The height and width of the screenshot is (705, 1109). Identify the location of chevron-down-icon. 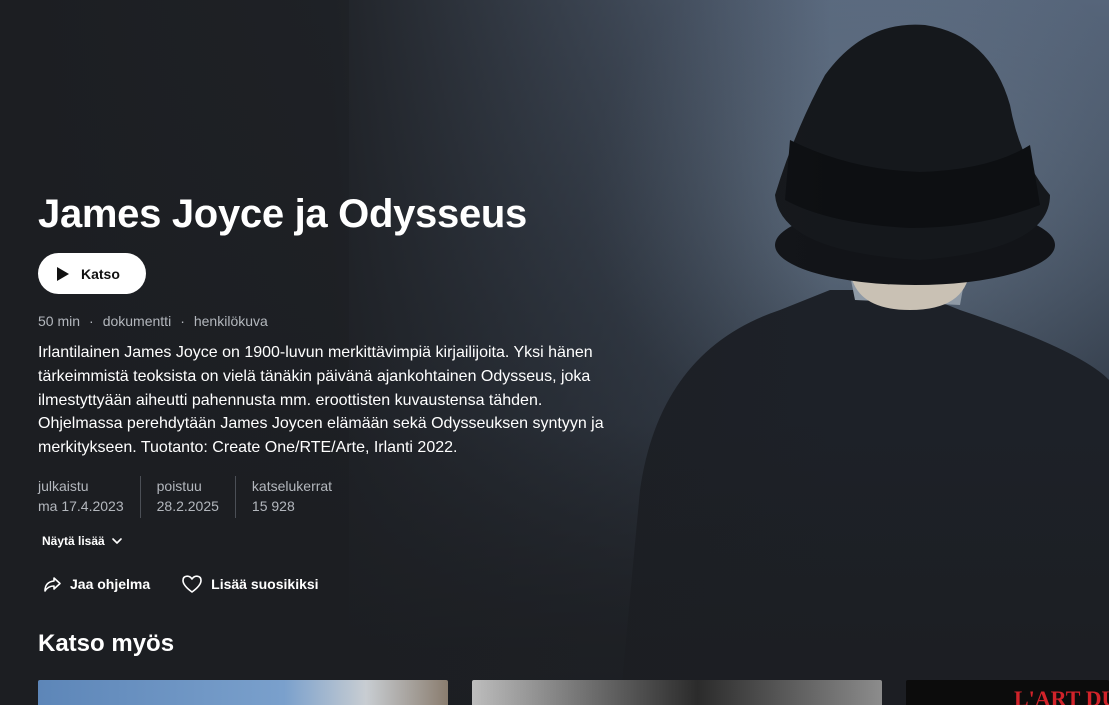
(116, 541).